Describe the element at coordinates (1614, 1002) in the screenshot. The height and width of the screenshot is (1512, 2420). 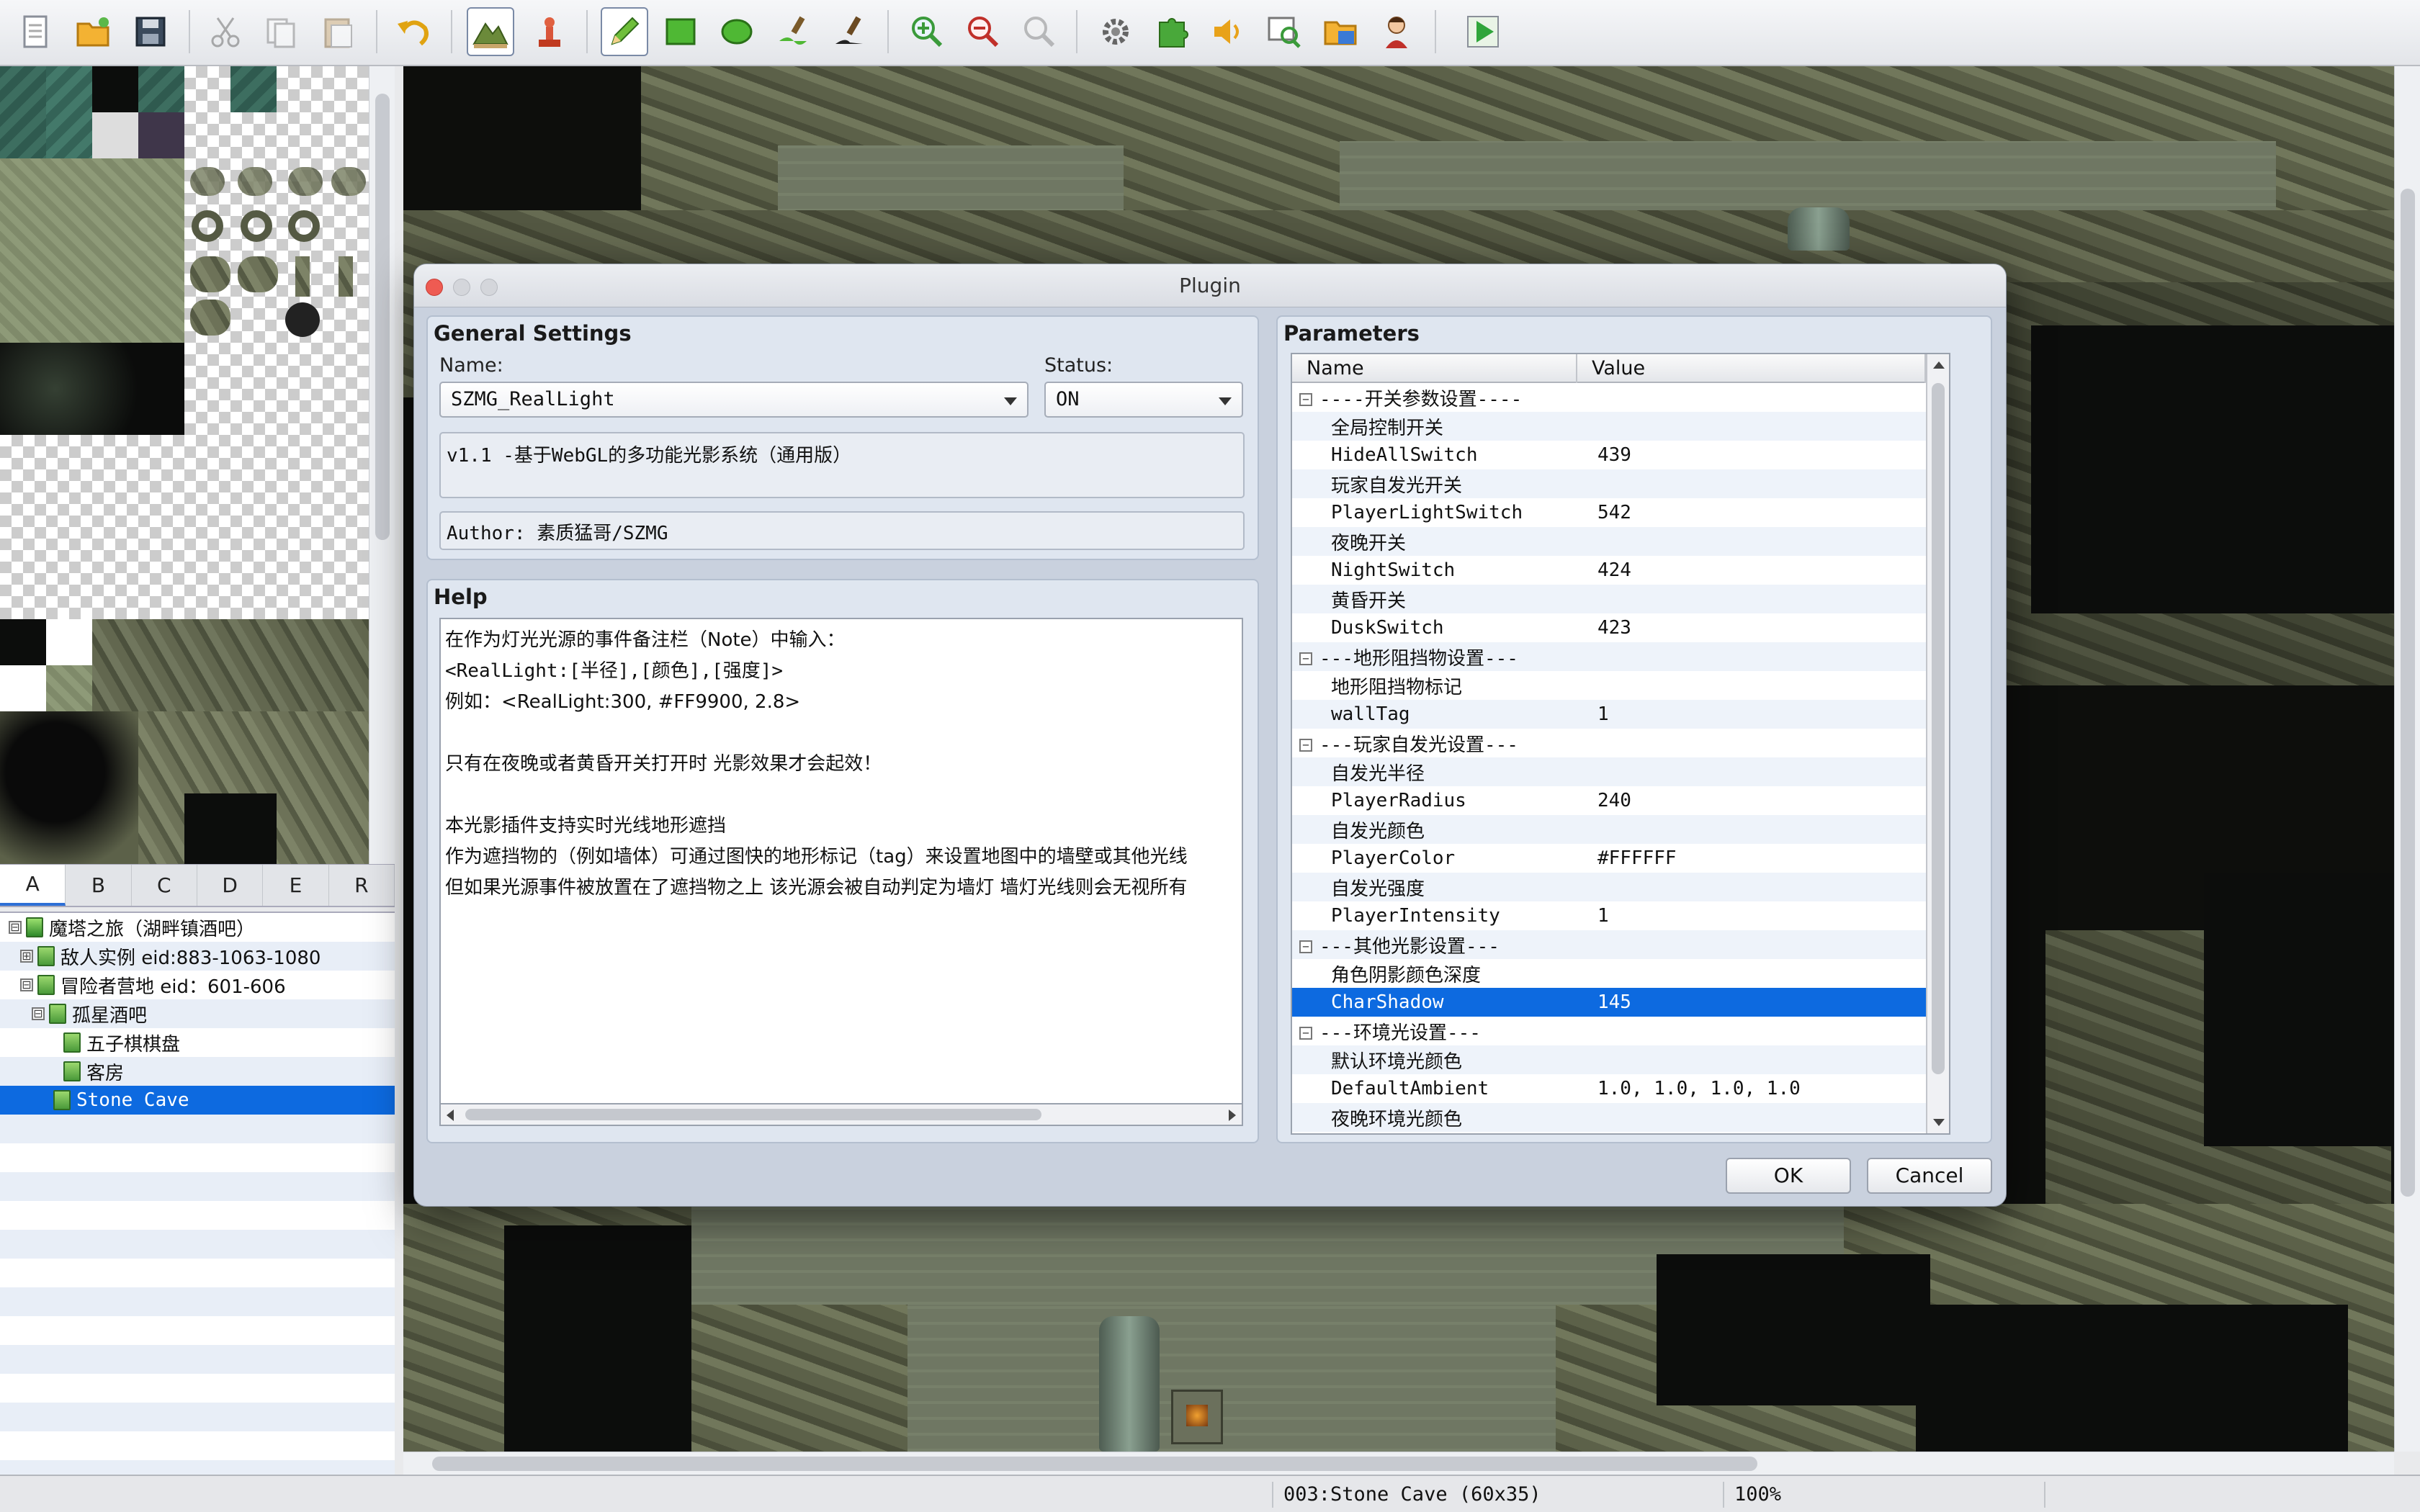
I see `parameter-value: 145` at that location.